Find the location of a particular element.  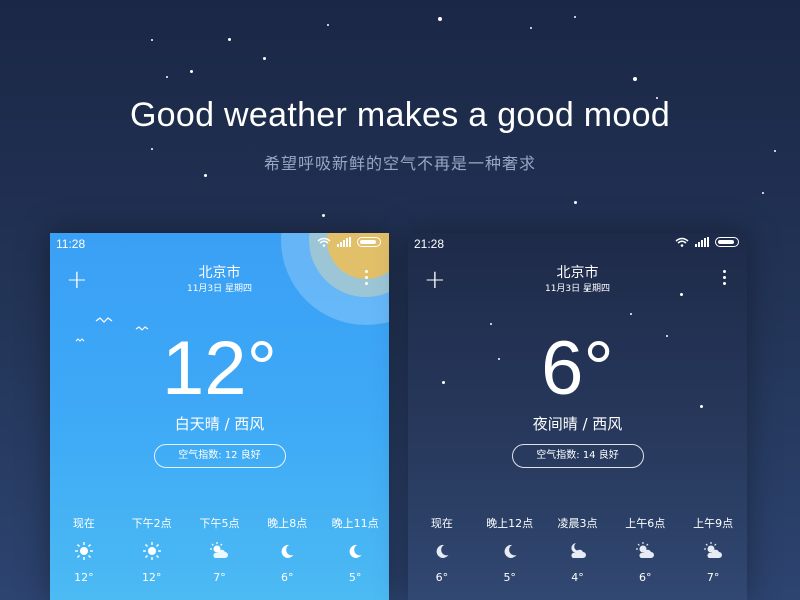

cloud-moon-icon is located at coordinates (579, 550).